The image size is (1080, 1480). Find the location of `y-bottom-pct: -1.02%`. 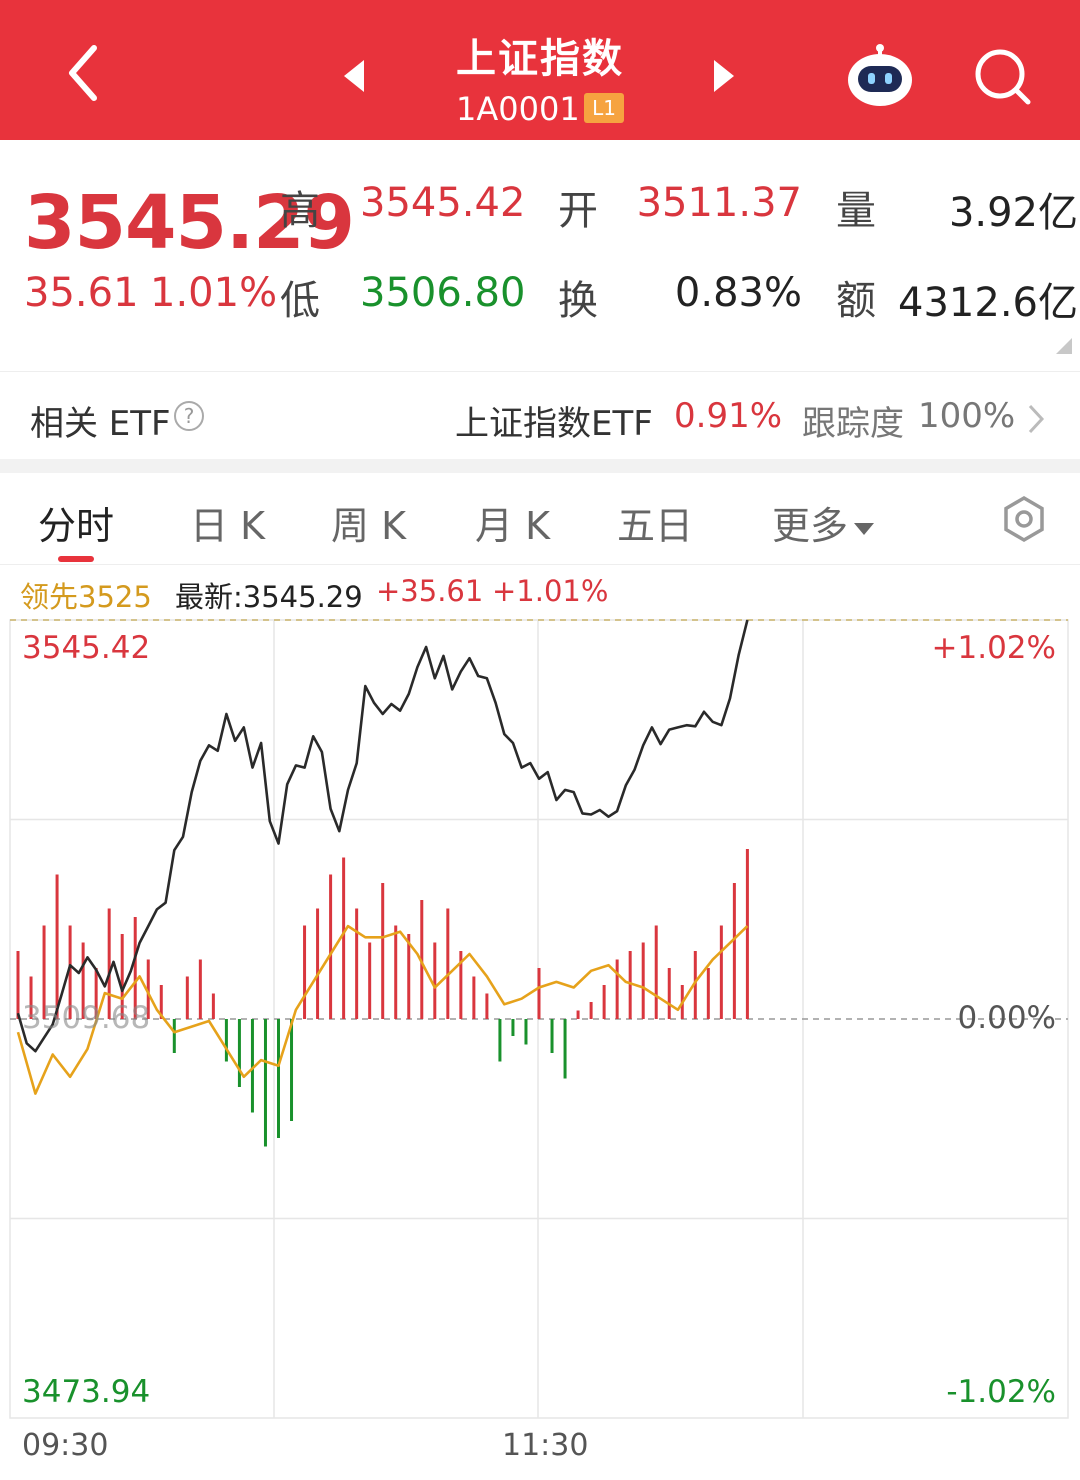

y-bottom-pct: -1.02% is located at coordinates (1001, 1392).